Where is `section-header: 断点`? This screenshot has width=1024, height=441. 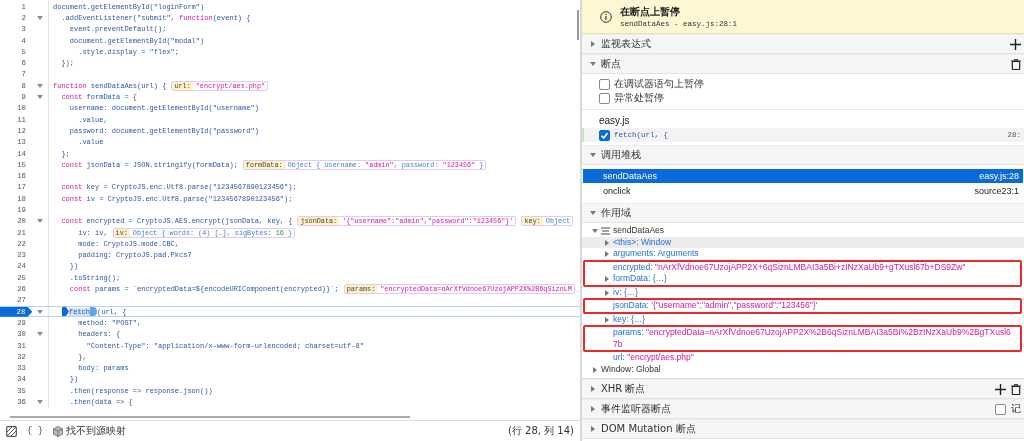
section-header: 断点 is located at coordinates (803, 64).